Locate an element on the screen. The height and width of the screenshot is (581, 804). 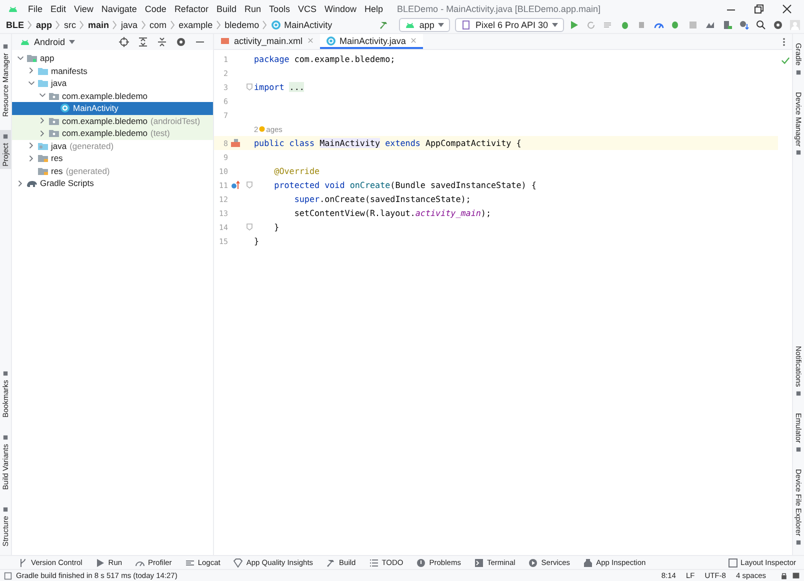
breadcrumb: bledemo is located at coordinates (242, 25).